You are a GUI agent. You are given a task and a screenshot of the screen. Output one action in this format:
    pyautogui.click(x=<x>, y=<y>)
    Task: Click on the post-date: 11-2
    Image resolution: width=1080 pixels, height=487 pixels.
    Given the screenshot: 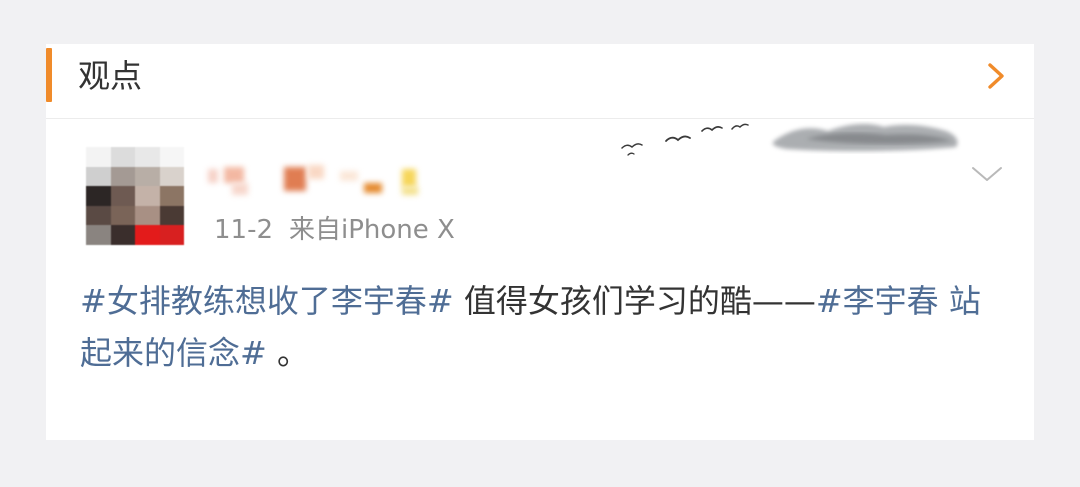 What is the action you would take?
    pyautogui.click(x=244, y=230)
    